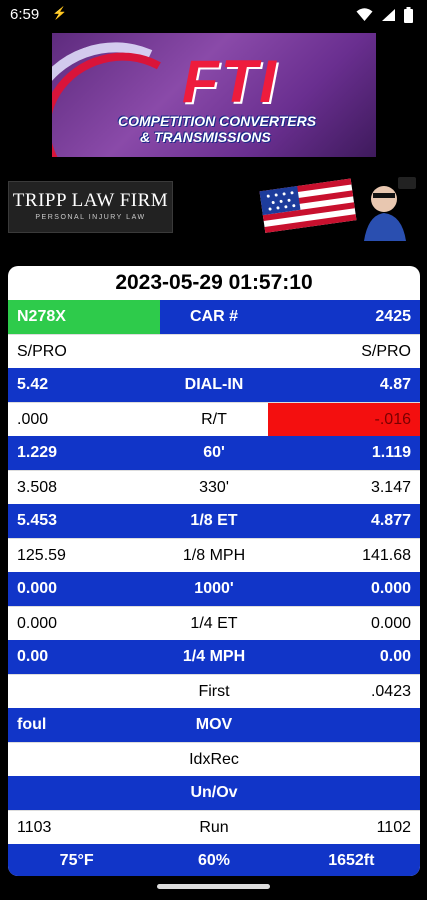 The width and height of the screenshot is (427, 900). Describe the element at coordinates (25, 14) in the screenshot. I see `clock: 6:59` at that location.